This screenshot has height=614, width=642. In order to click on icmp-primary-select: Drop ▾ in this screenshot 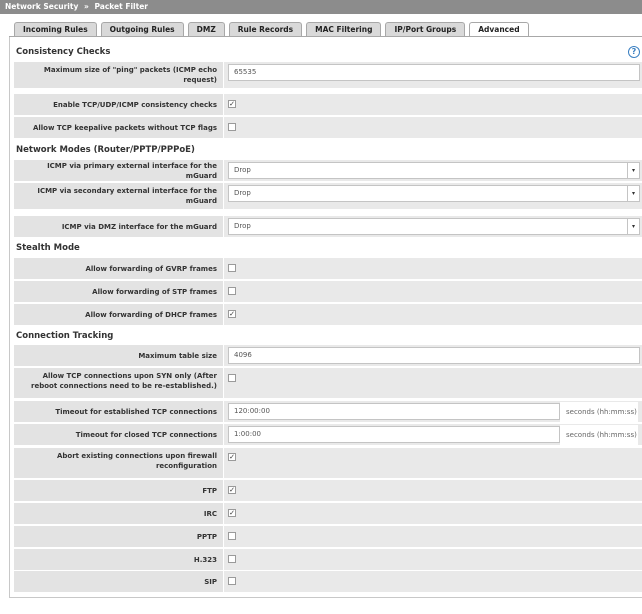, I will do `click(434, 170)`.